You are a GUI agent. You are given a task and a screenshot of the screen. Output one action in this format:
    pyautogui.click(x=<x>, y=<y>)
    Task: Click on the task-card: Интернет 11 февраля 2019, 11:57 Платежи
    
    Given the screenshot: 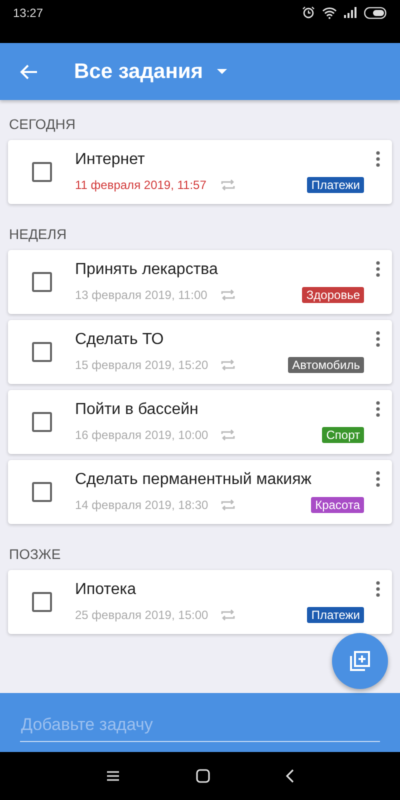 What is the action you would take?
    pyautogui.click(x=200, y=172)
    